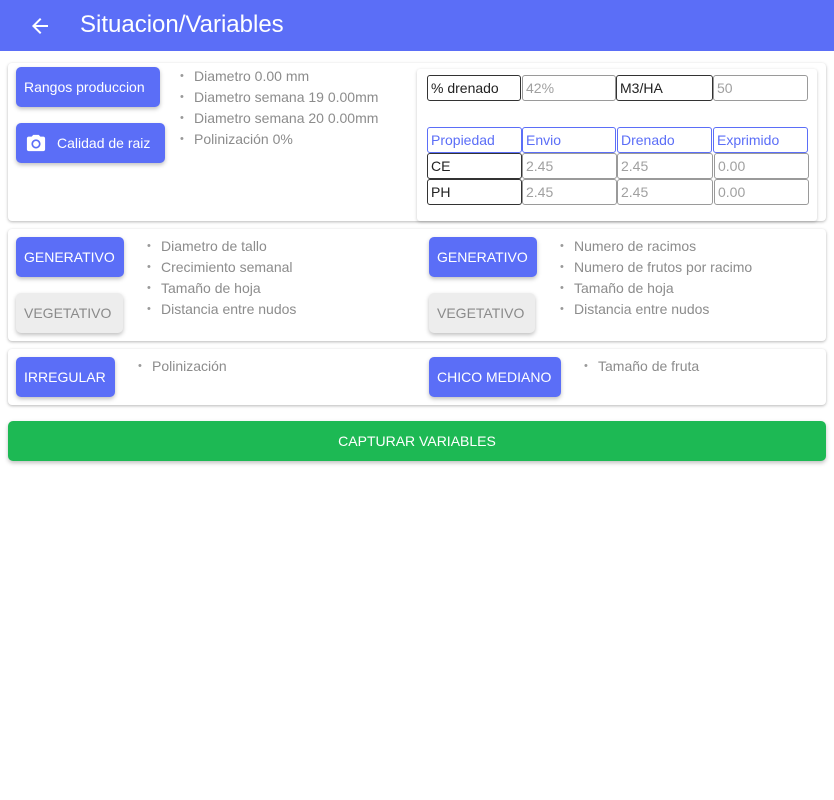 The width and height of the screenshot is (834, 800). What do you see at coordinates (474, 192) in the screenshot?
I see `row-ph-propiedad: PH` at bounding box center [474, 192].